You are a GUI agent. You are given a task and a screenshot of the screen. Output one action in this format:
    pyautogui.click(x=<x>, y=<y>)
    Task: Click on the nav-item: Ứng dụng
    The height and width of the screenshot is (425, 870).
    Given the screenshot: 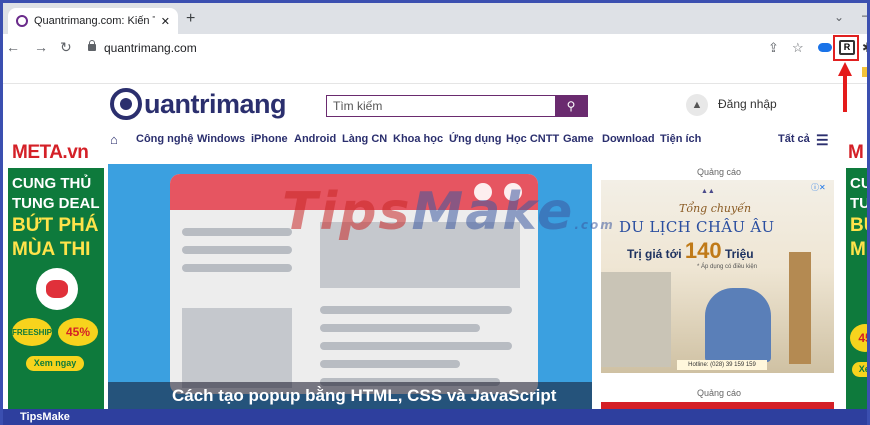 What is the action you would take?
    pyautogui.click(x=475, y=139)
    